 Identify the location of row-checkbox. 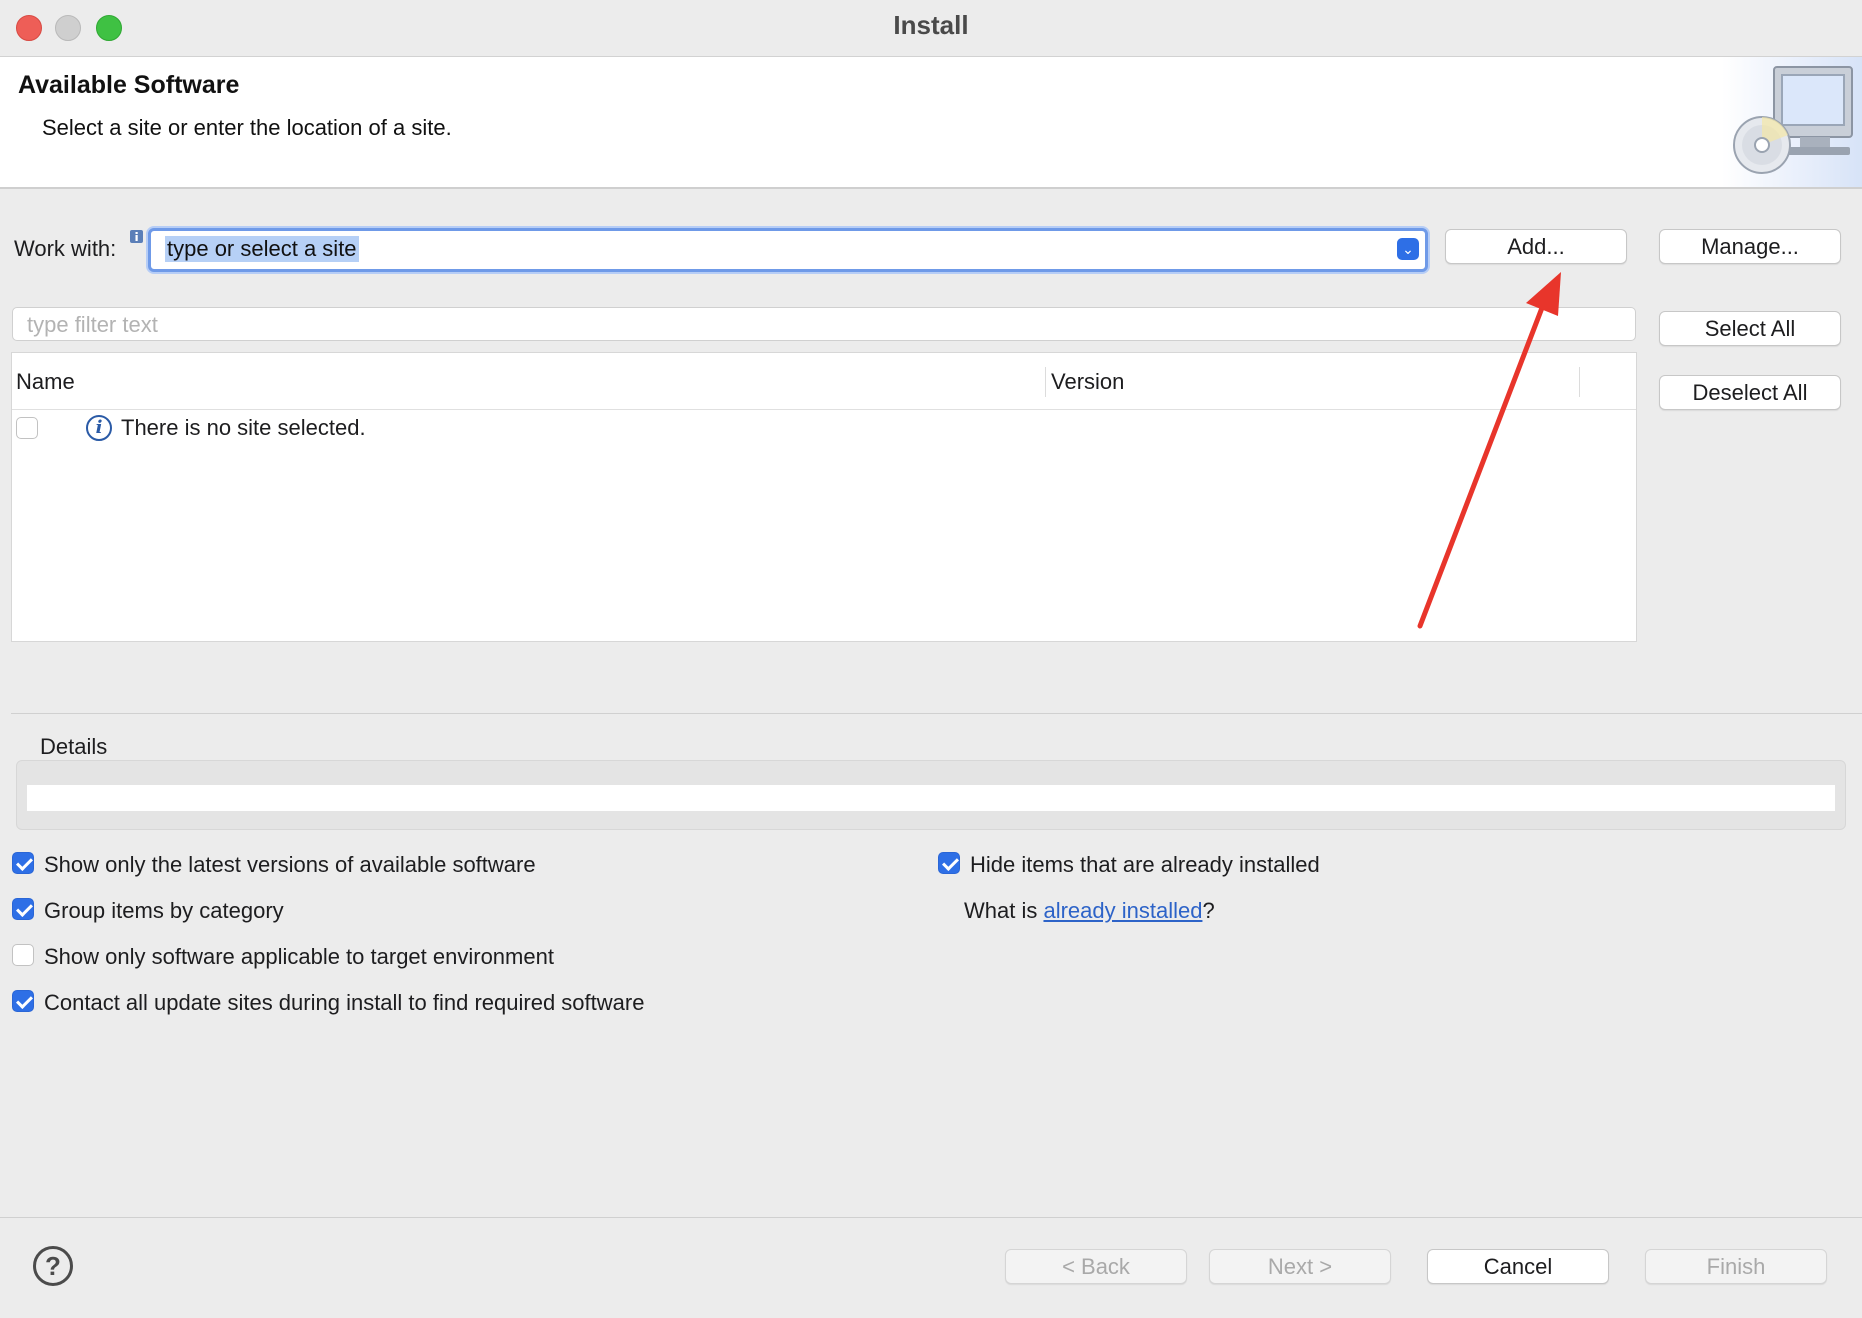
(27, 428).